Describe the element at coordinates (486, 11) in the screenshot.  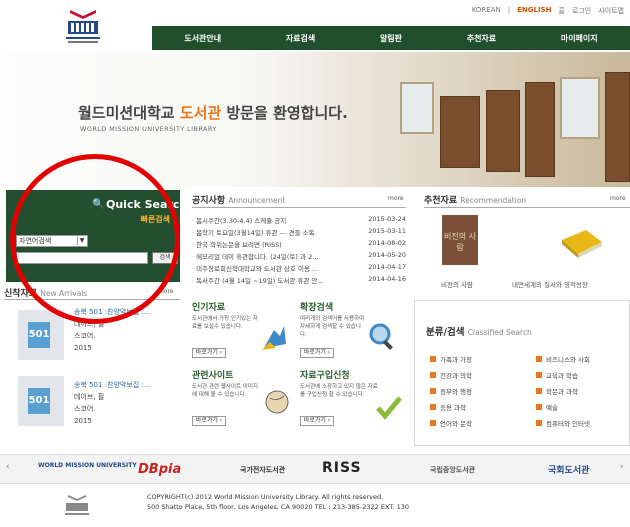
I see `lang-korean-link: KOREAN` at that location.